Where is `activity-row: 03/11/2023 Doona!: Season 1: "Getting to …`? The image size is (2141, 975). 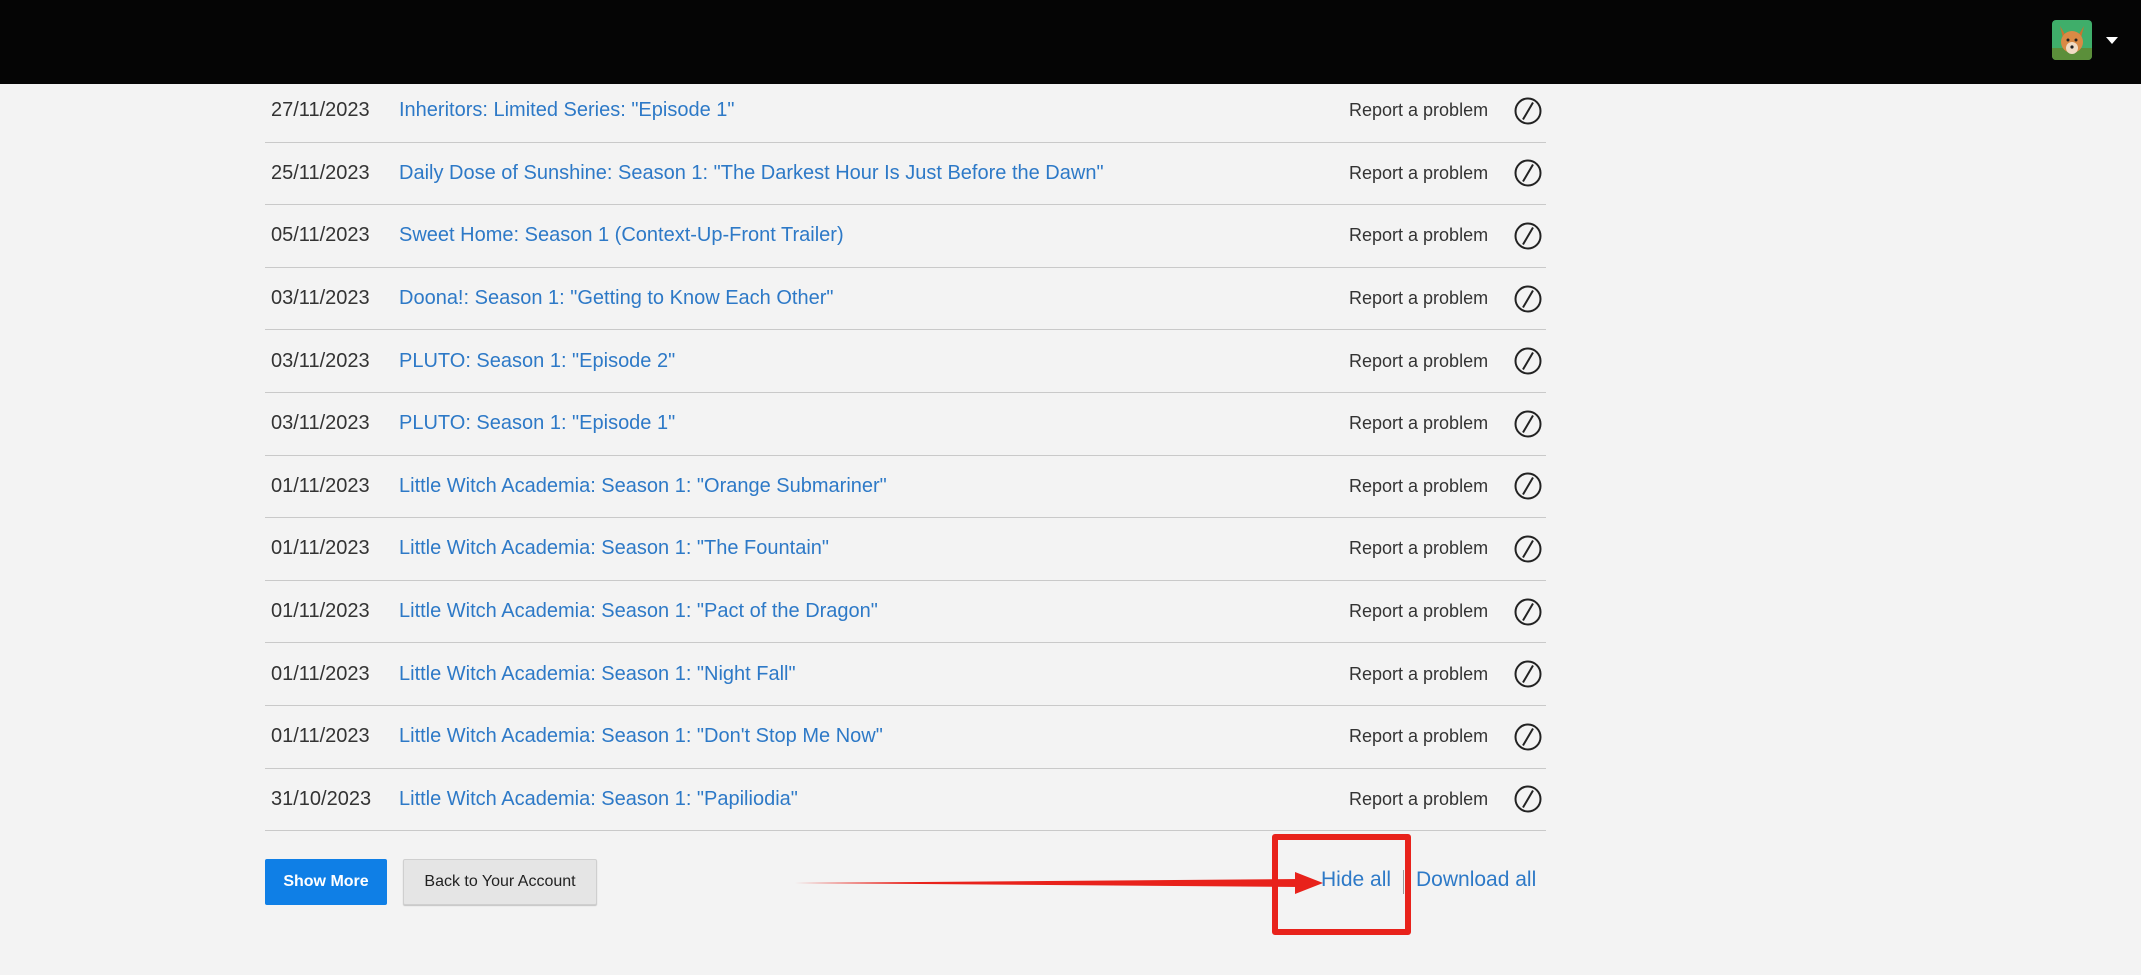 activity-row: 03/11/2023 Doona!: Season 1: "Getting to … is located at coordinates (905, 299).